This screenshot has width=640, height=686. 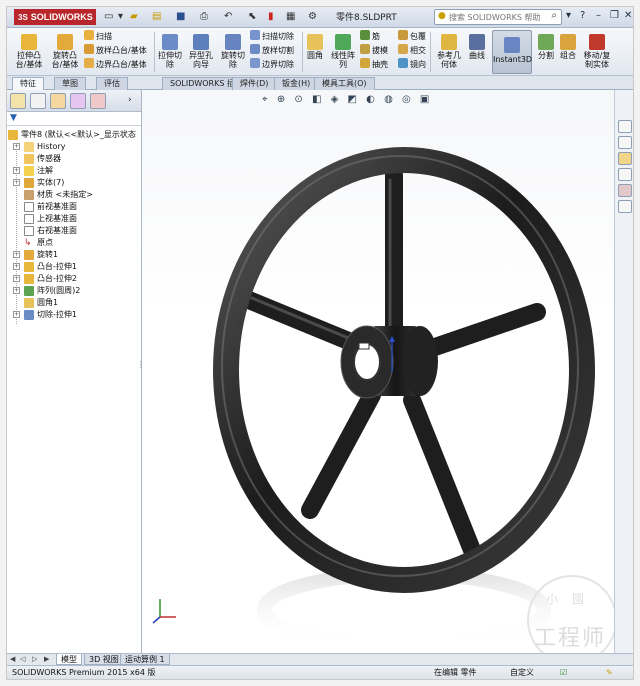 What do you see at coordinates (374, 50) in the screenshot?
I see `draft-button: 拔模` at bounding box center [374, 50].